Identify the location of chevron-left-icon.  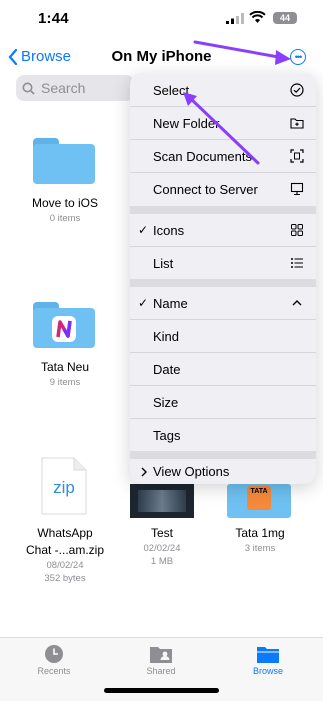
(13, 56).